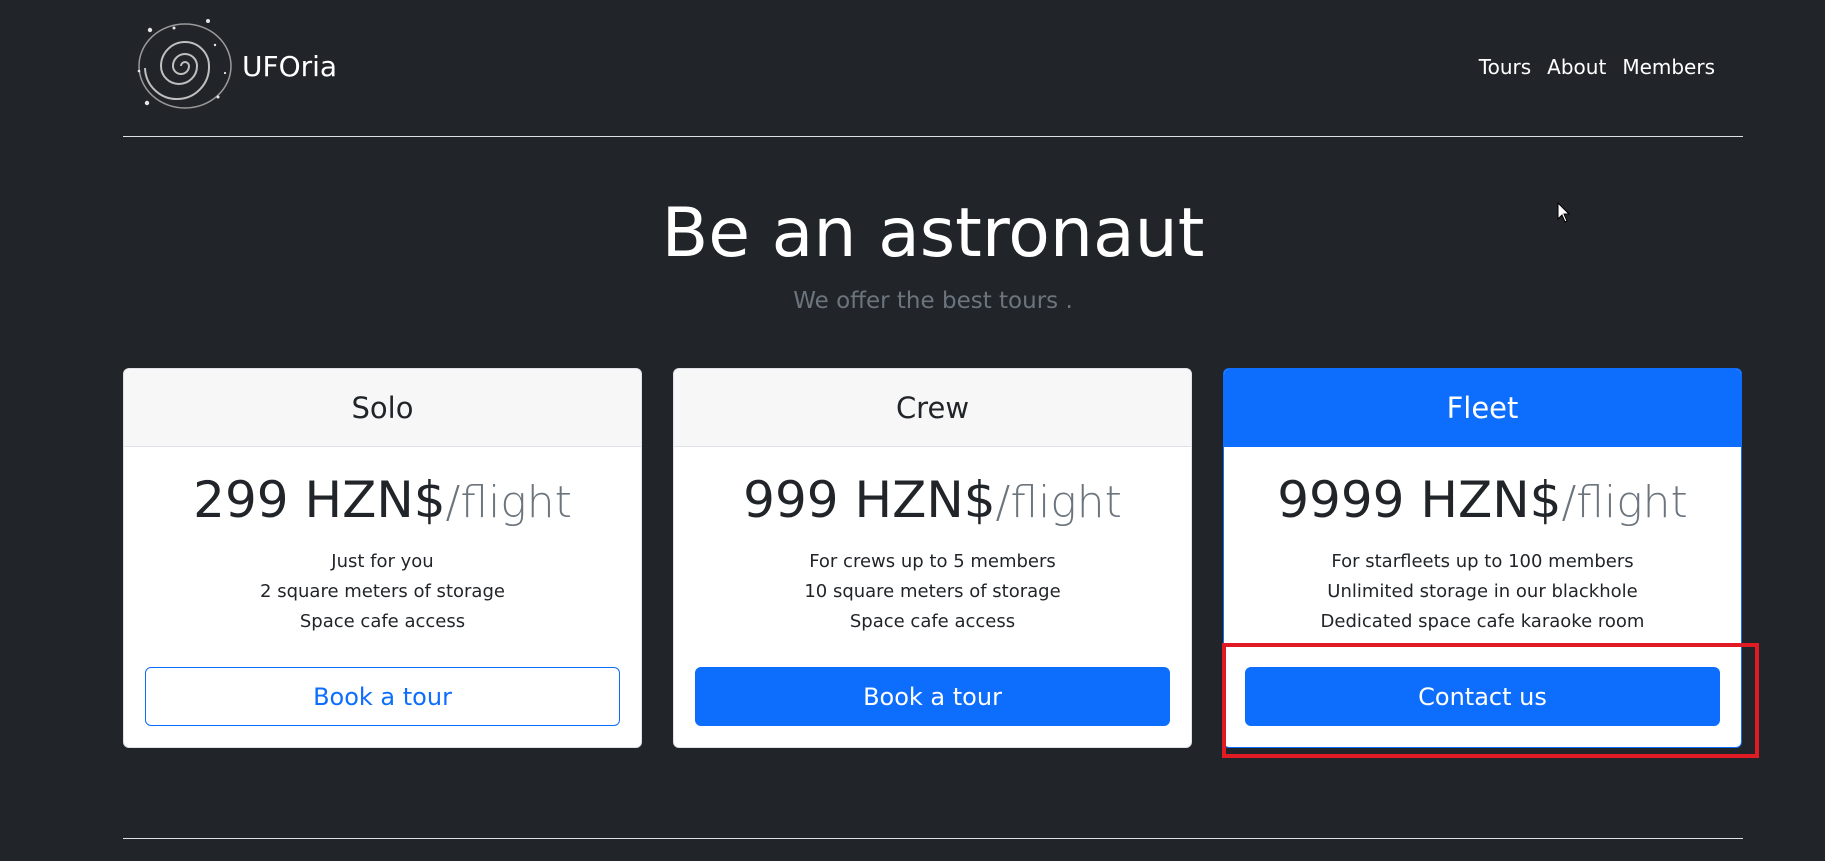  I want to click on page-subtitle: We offer the best tours ., so click(933, 301).